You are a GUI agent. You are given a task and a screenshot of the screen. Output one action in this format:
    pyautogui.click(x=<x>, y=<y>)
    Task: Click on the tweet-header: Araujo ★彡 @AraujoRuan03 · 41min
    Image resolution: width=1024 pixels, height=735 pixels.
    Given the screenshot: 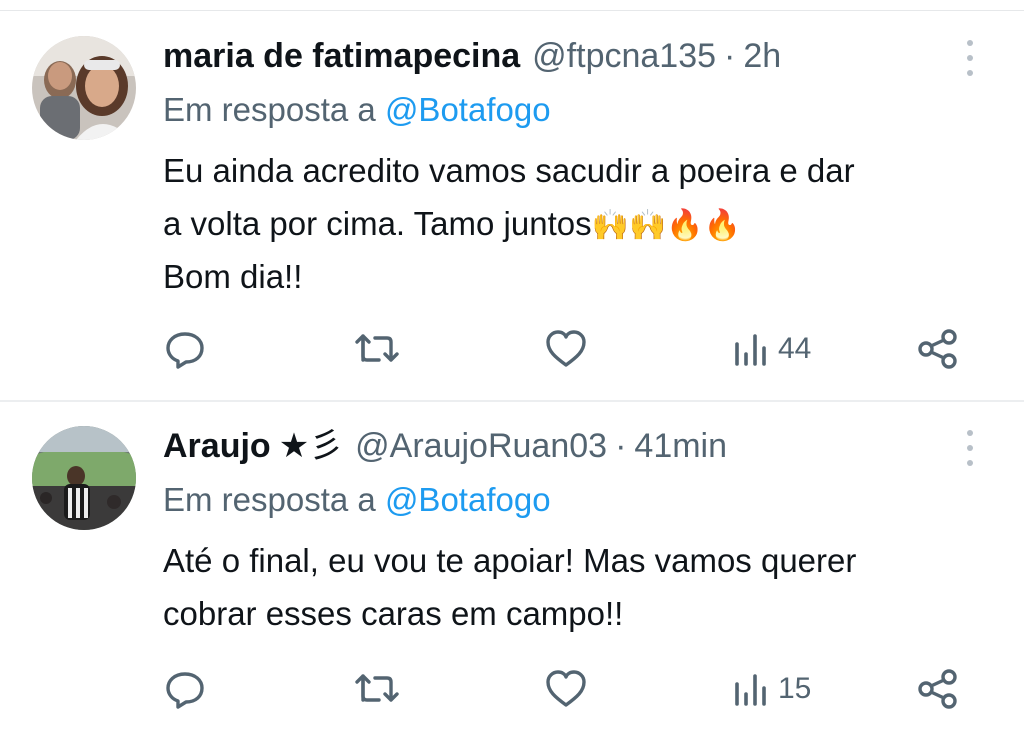 What is the action you would take?
    pyautogui.click(x=445, y=446)
    